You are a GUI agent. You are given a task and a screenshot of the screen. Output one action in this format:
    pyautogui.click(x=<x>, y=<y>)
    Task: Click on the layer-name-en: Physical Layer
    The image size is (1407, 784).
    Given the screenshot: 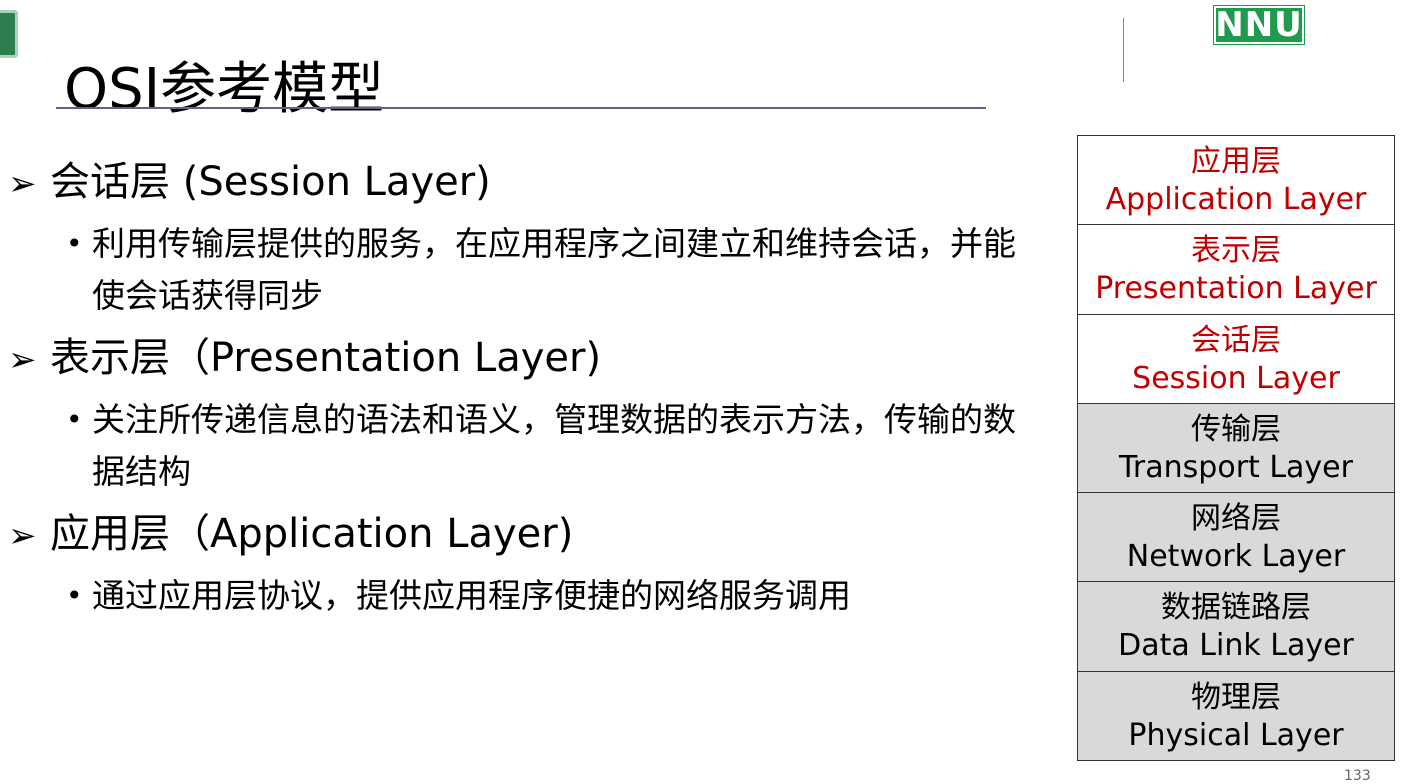 What is the action you would take?
    pyautogui.click(x=1236, y=735)
    